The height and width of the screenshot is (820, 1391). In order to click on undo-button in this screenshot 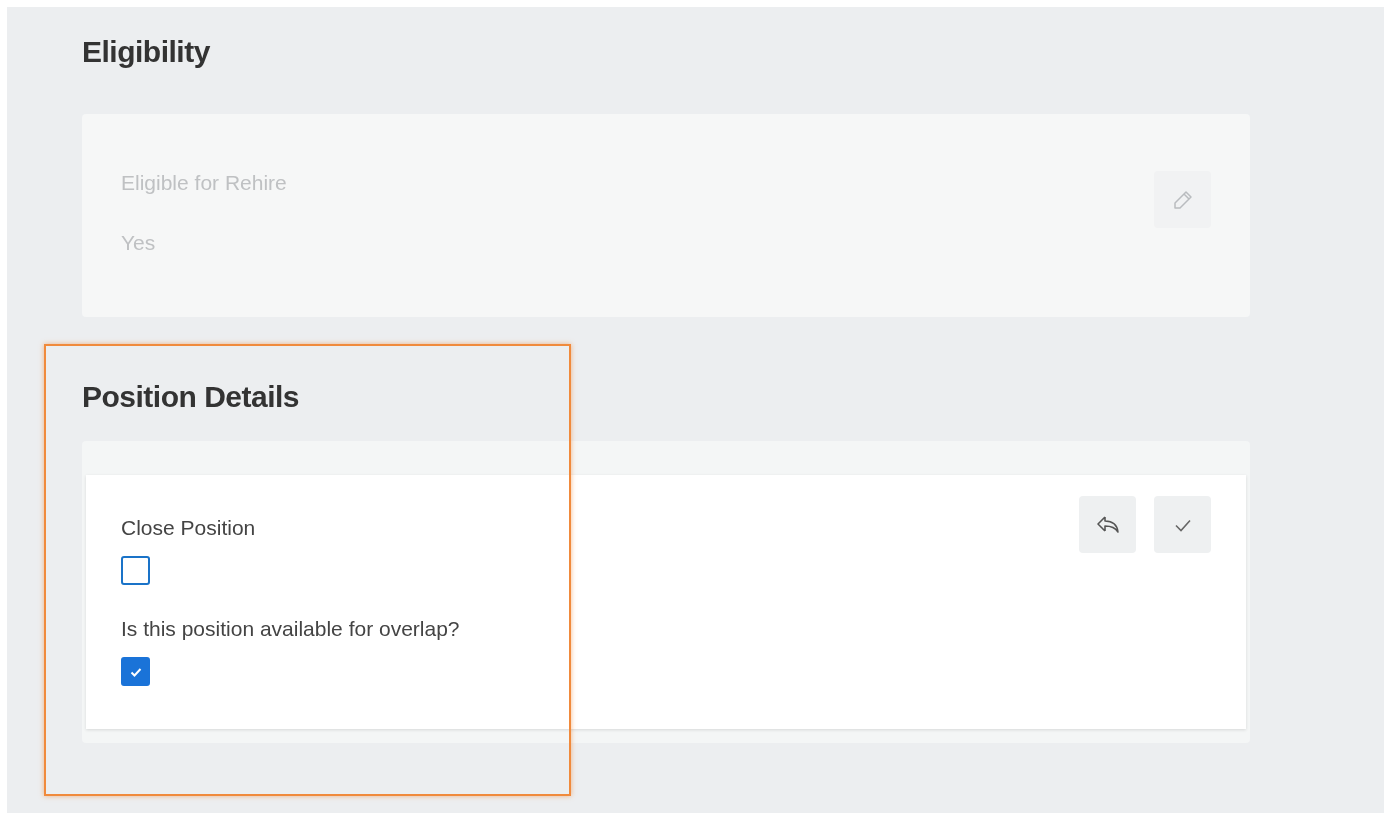, I will do `click(1107, 524)`.